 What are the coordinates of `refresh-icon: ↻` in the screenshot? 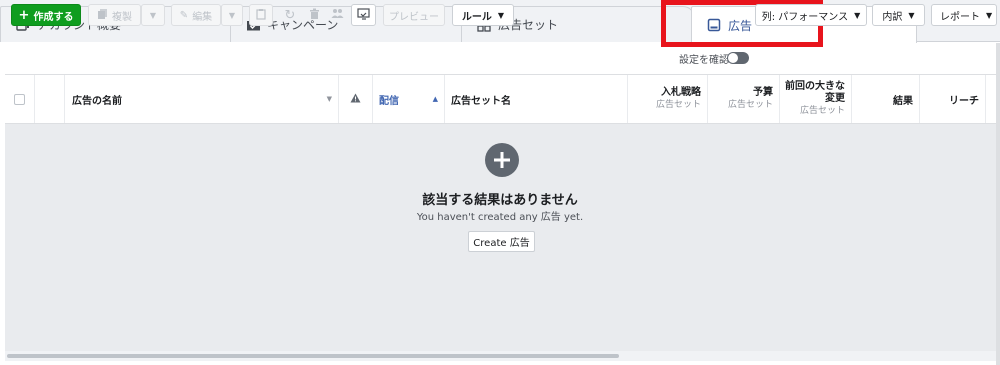 It's located at (290, 15).